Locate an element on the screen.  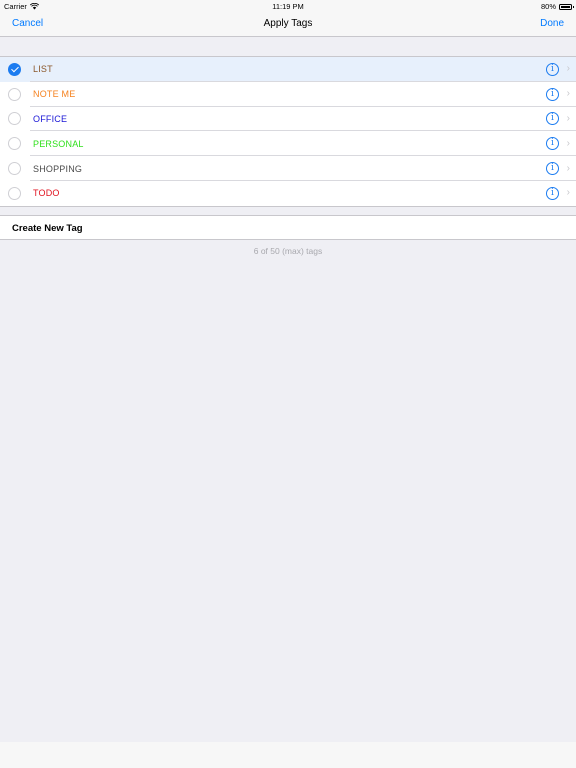
status-bar: Carrier 11:19 PM 80% is located at coordinates (288, 6).